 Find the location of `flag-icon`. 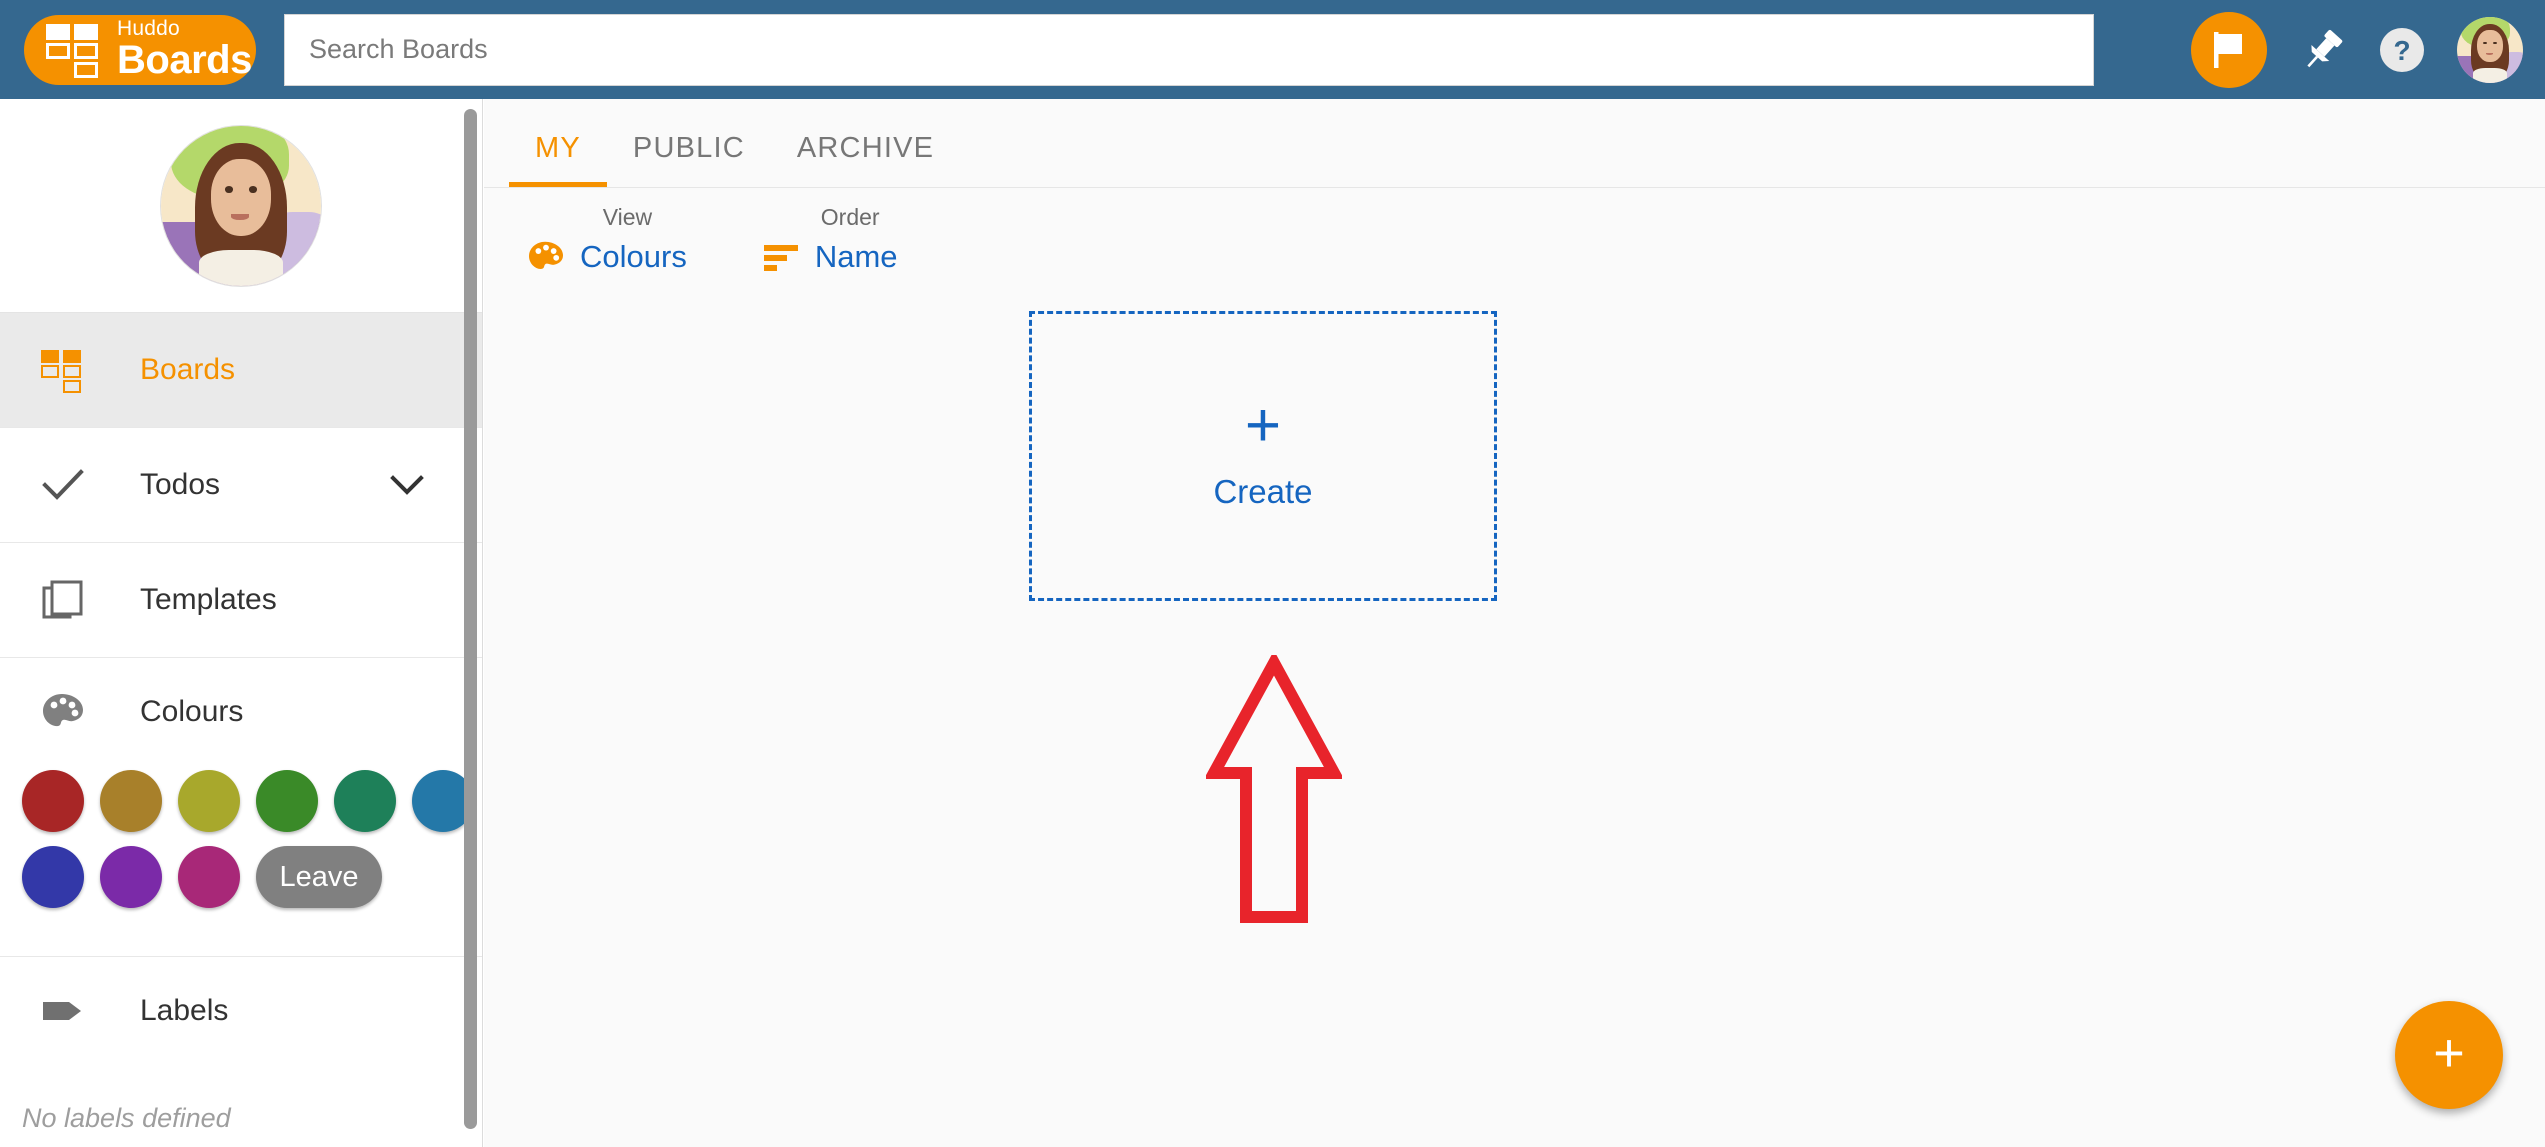

flag-icon is located at coordinates (2228, 49).